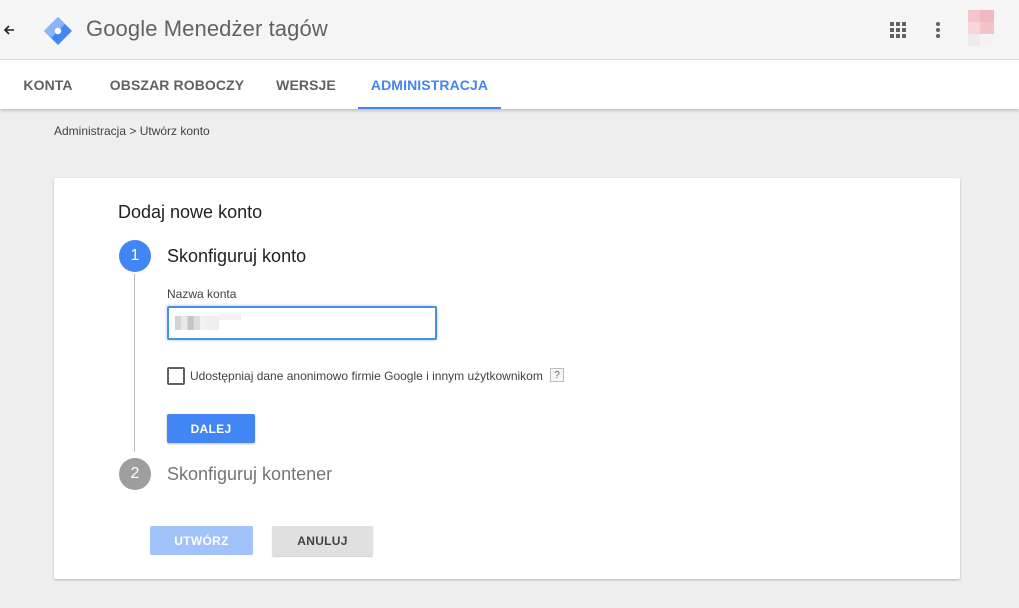  I want to click on help-icon: ?, so click(557, 375).